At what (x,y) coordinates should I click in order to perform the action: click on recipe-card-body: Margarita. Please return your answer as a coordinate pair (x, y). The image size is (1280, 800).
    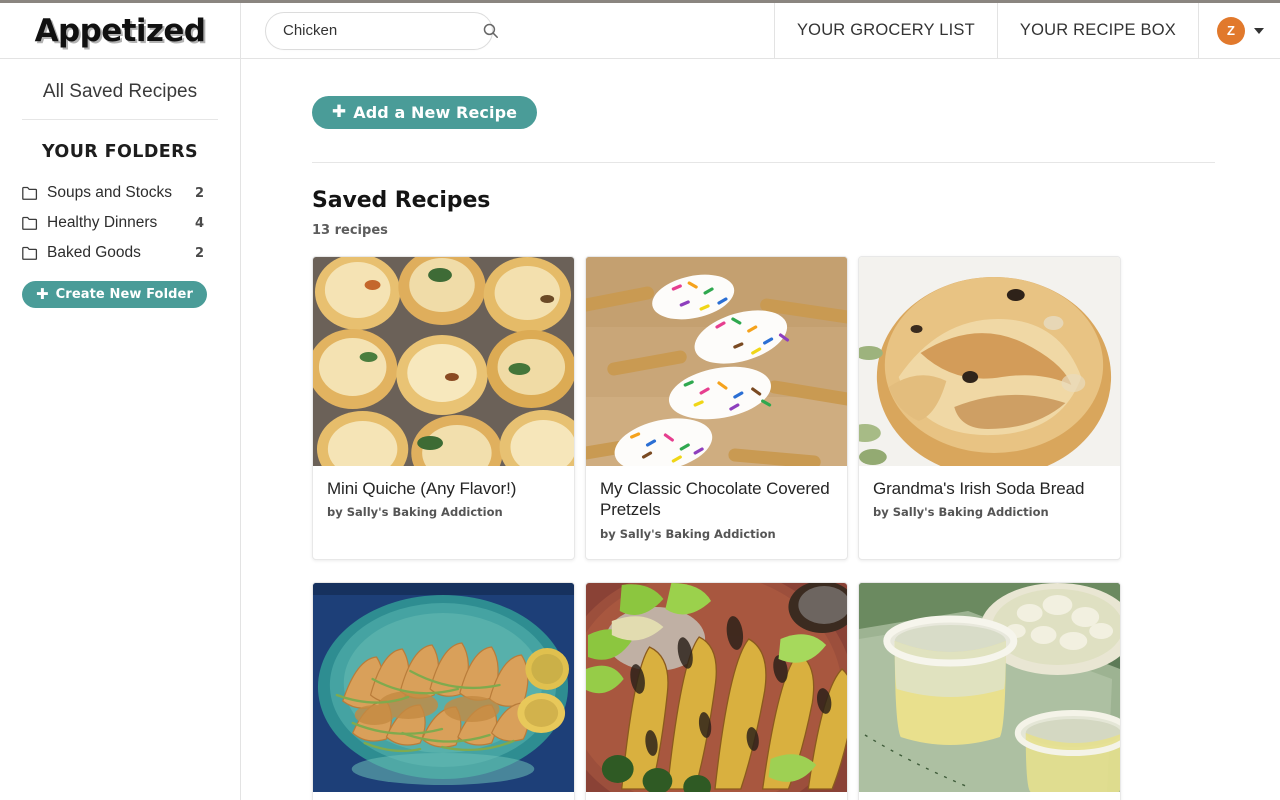
    Looking at the image, I should click on (989, 796).